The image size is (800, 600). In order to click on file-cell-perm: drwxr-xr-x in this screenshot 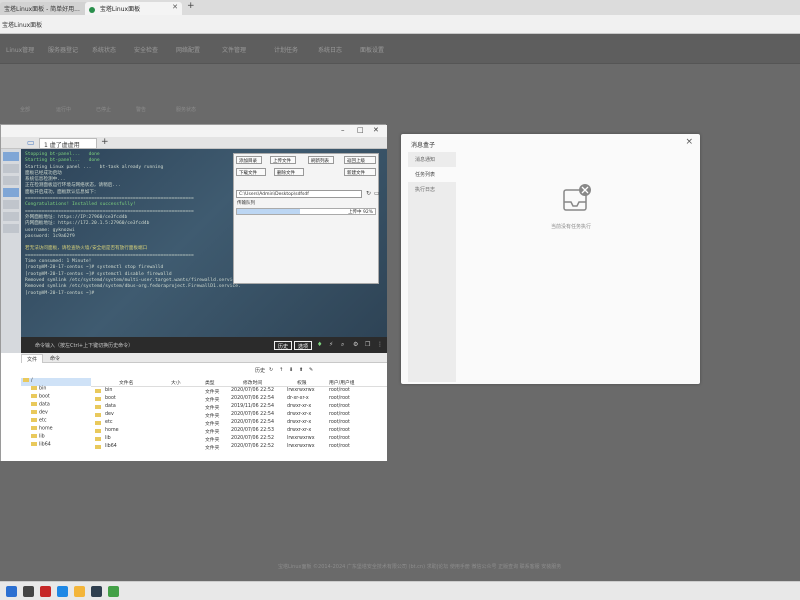, I will do `click(299, 422)`.